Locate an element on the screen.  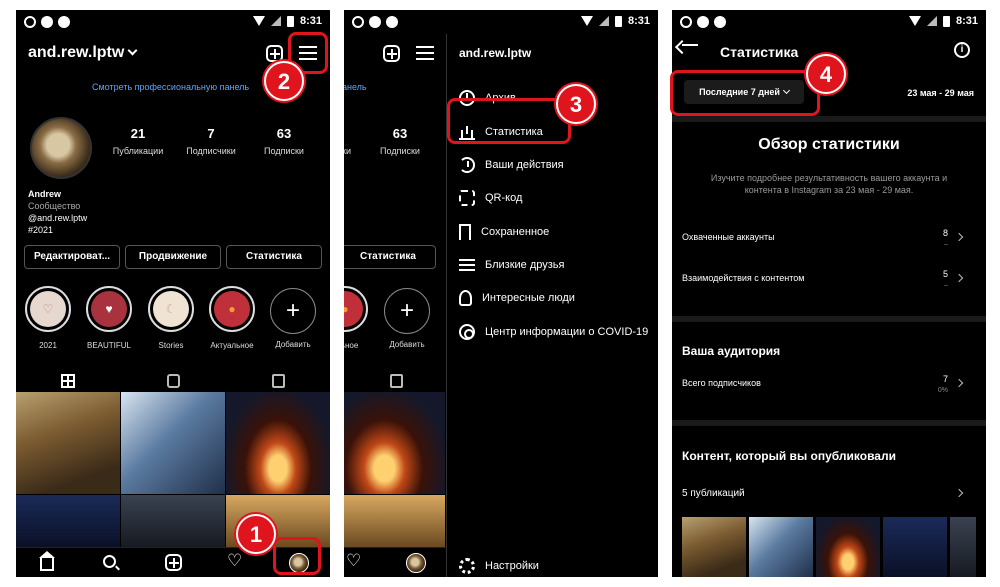
metric-accounts-reached: Охваченные аккаунты 8– is located at coordinates (830, 238).